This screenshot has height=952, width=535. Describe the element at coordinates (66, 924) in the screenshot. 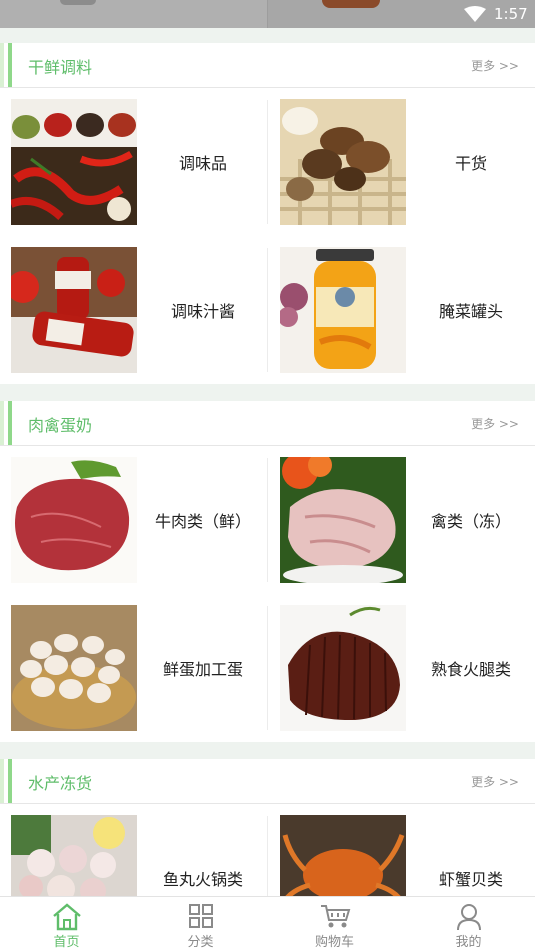

I see `tab-home: 首页` at that location.